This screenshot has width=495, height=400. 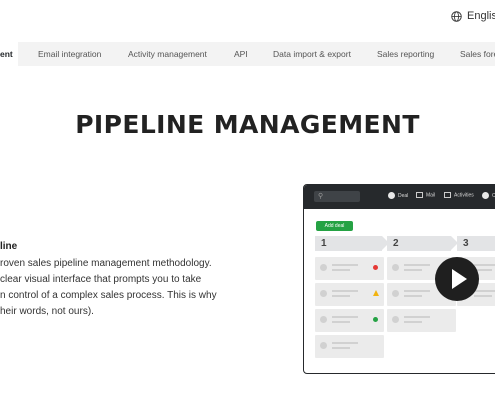 I want to click on mockup-top-bar: ⚲ Deal Mail Activities Co, so click(x=399, y=197).